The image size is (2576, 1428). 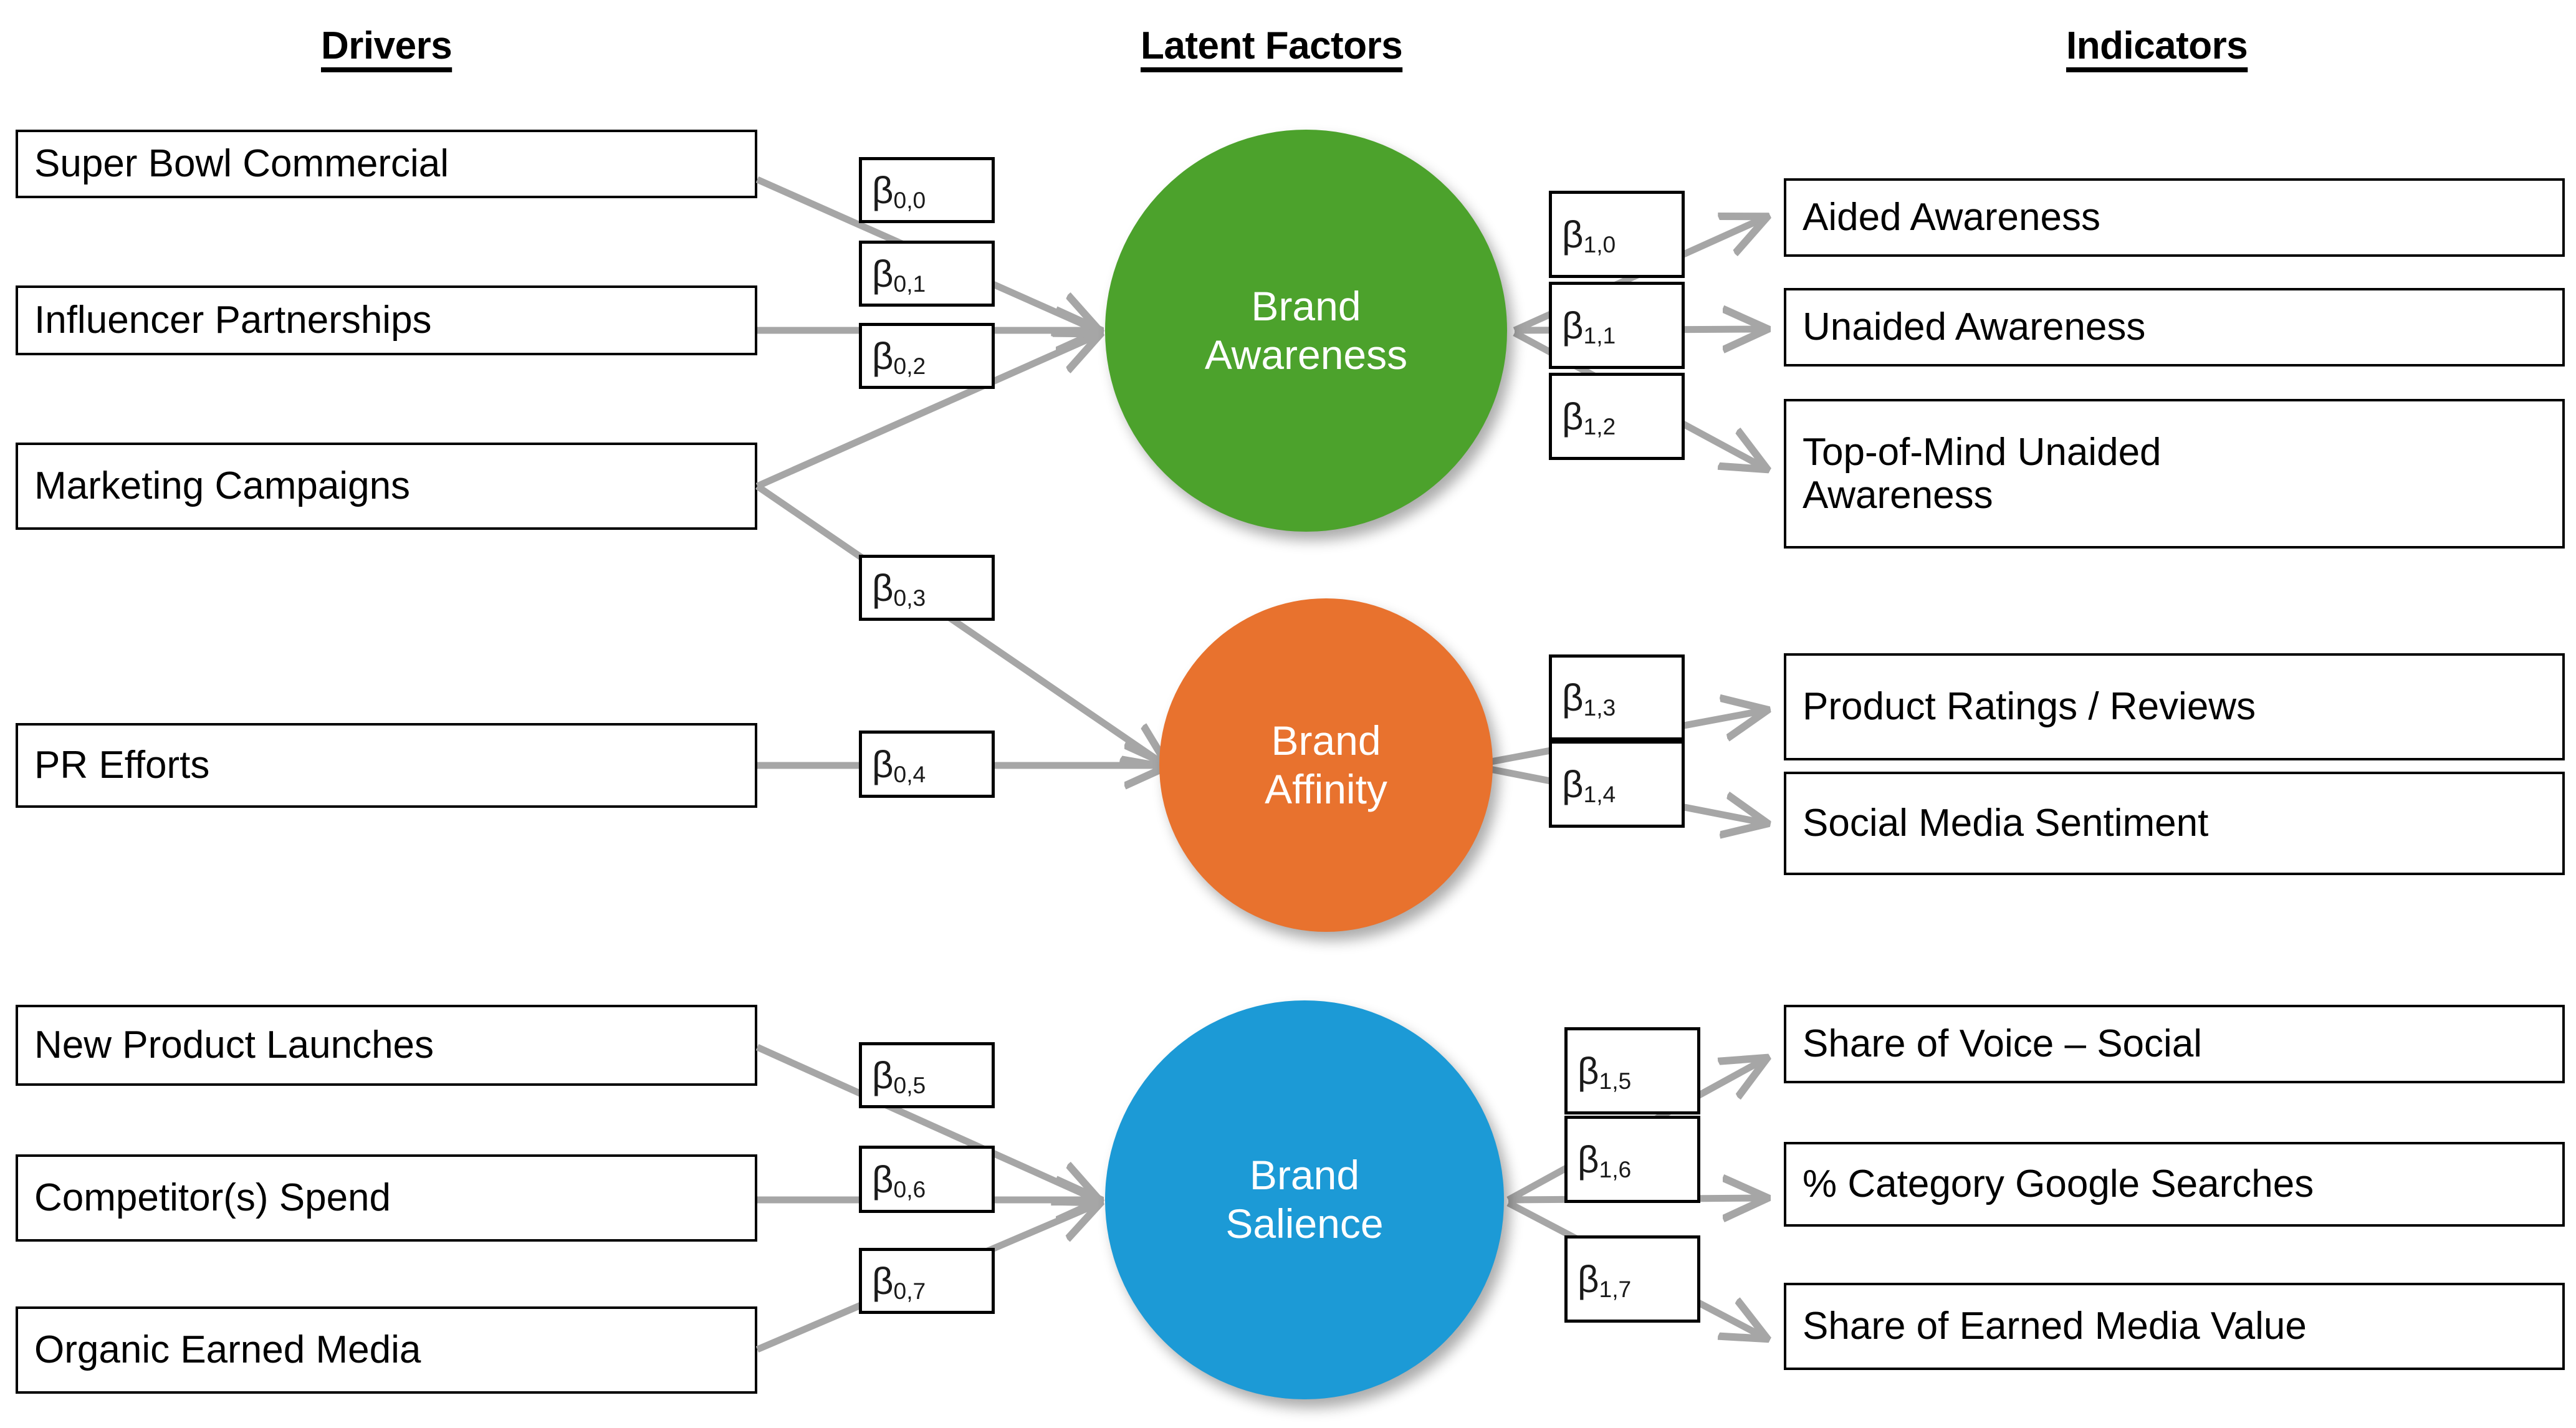 What do you see at coordinates (927, 1179) in the screenshot?
I see `coefficient-box-beta-0-6: β0,6` at bounding box center [927, 1179].